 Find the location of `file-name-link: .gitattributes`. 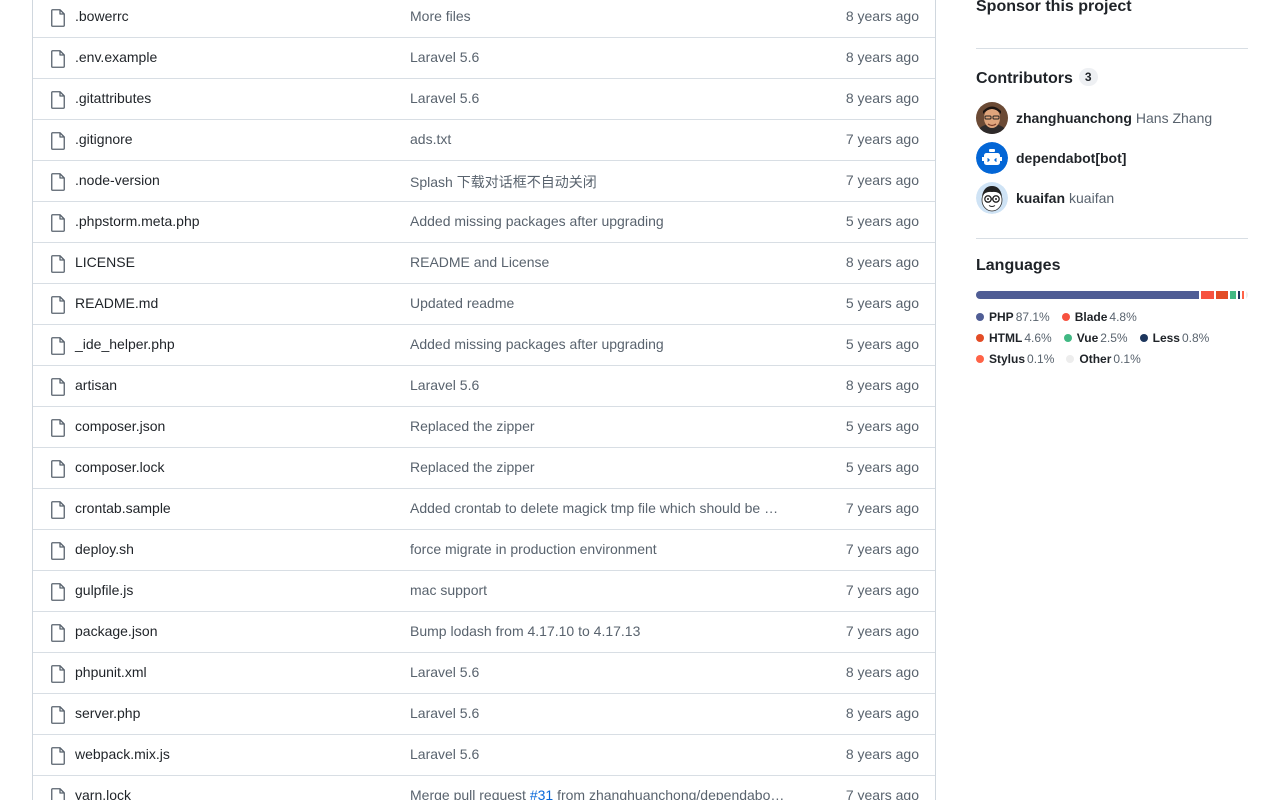

file-name-link: .gitattributes is located at coordinates (113, 98).